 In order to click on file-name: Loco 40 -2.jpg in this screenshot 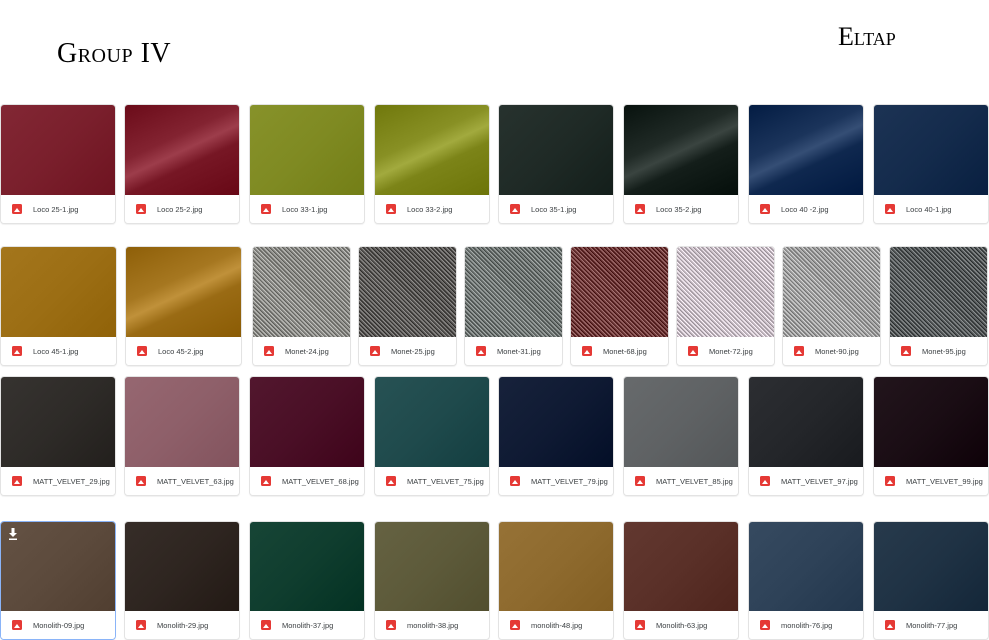, I will do `click(805, 209)`.